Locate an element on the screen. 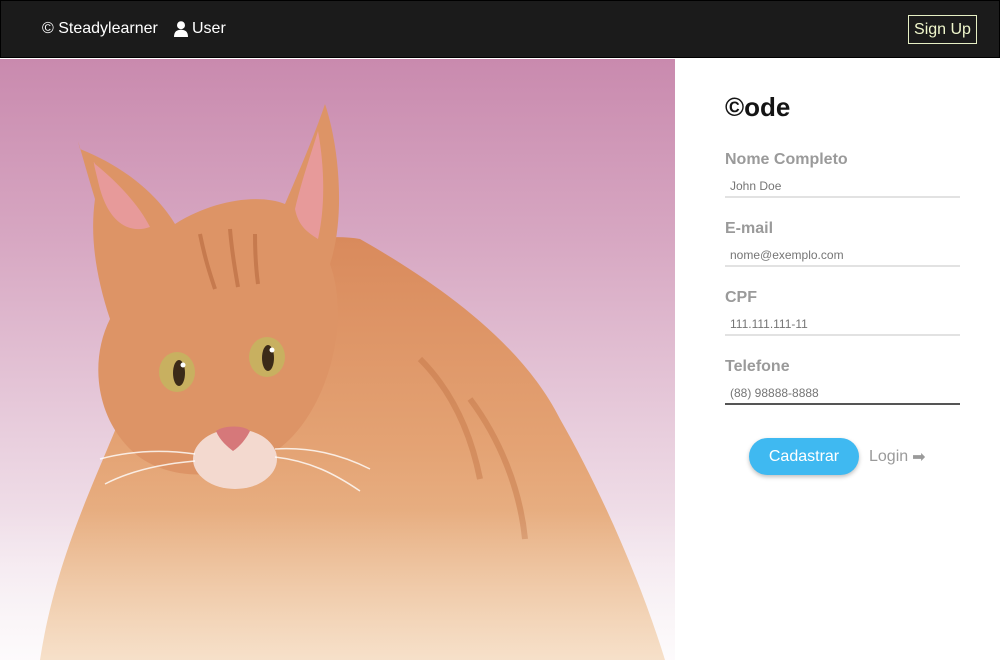  phone-label: Telefone is located at coordinates (757, 366).